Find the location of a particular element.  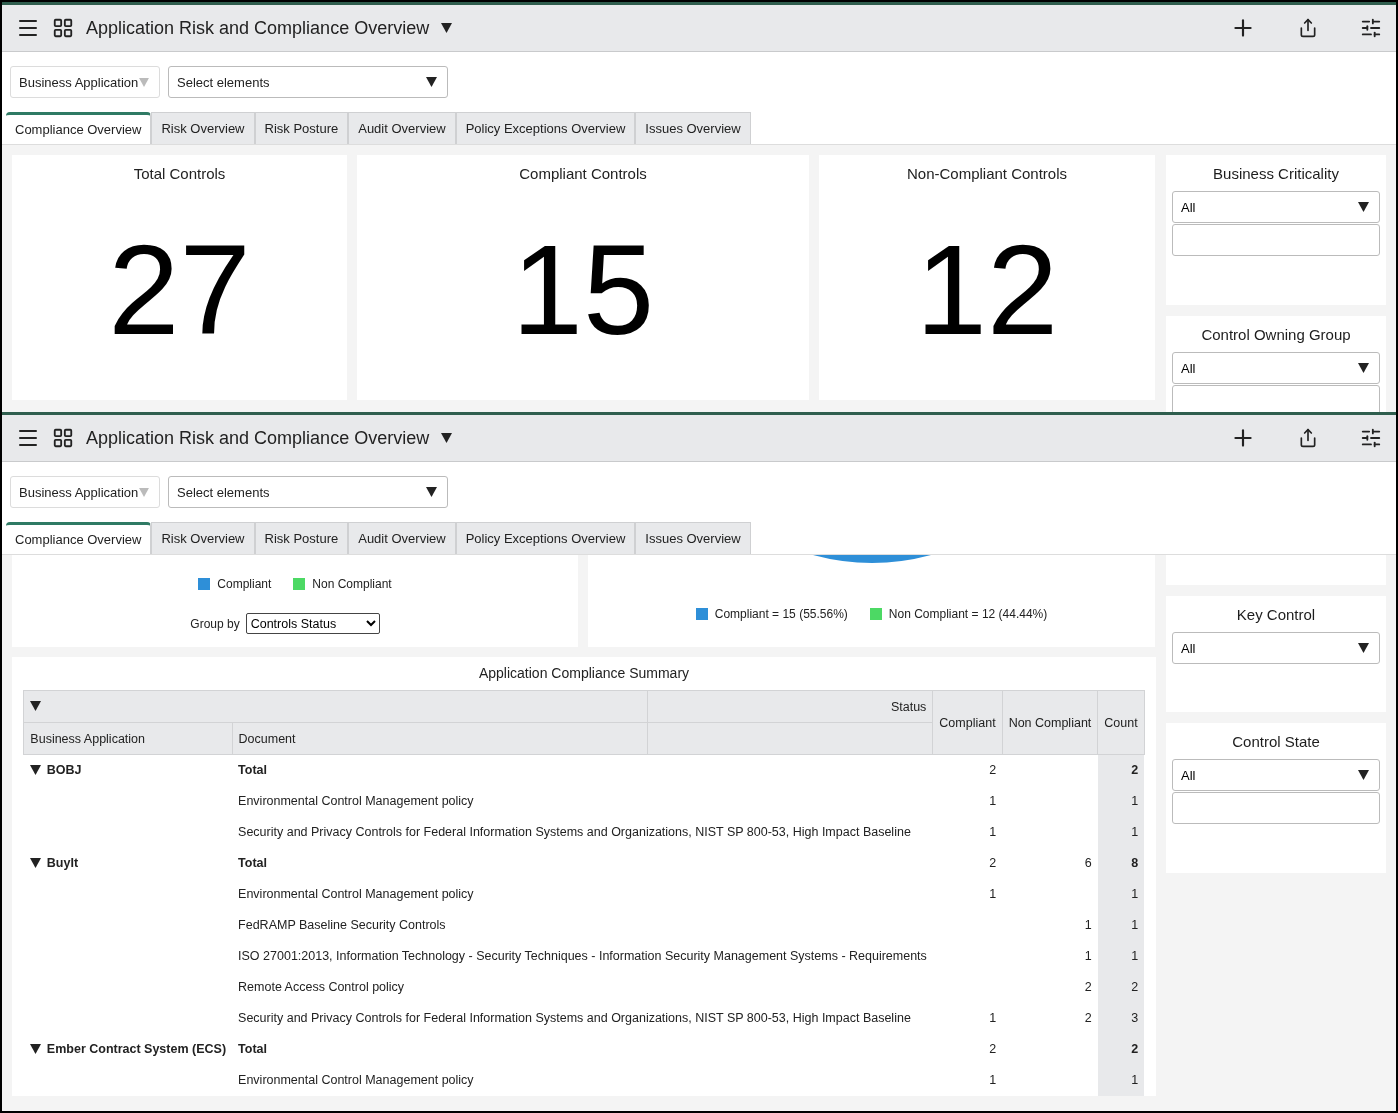

kpi-value: 27 is located at coordinates (179, 290).